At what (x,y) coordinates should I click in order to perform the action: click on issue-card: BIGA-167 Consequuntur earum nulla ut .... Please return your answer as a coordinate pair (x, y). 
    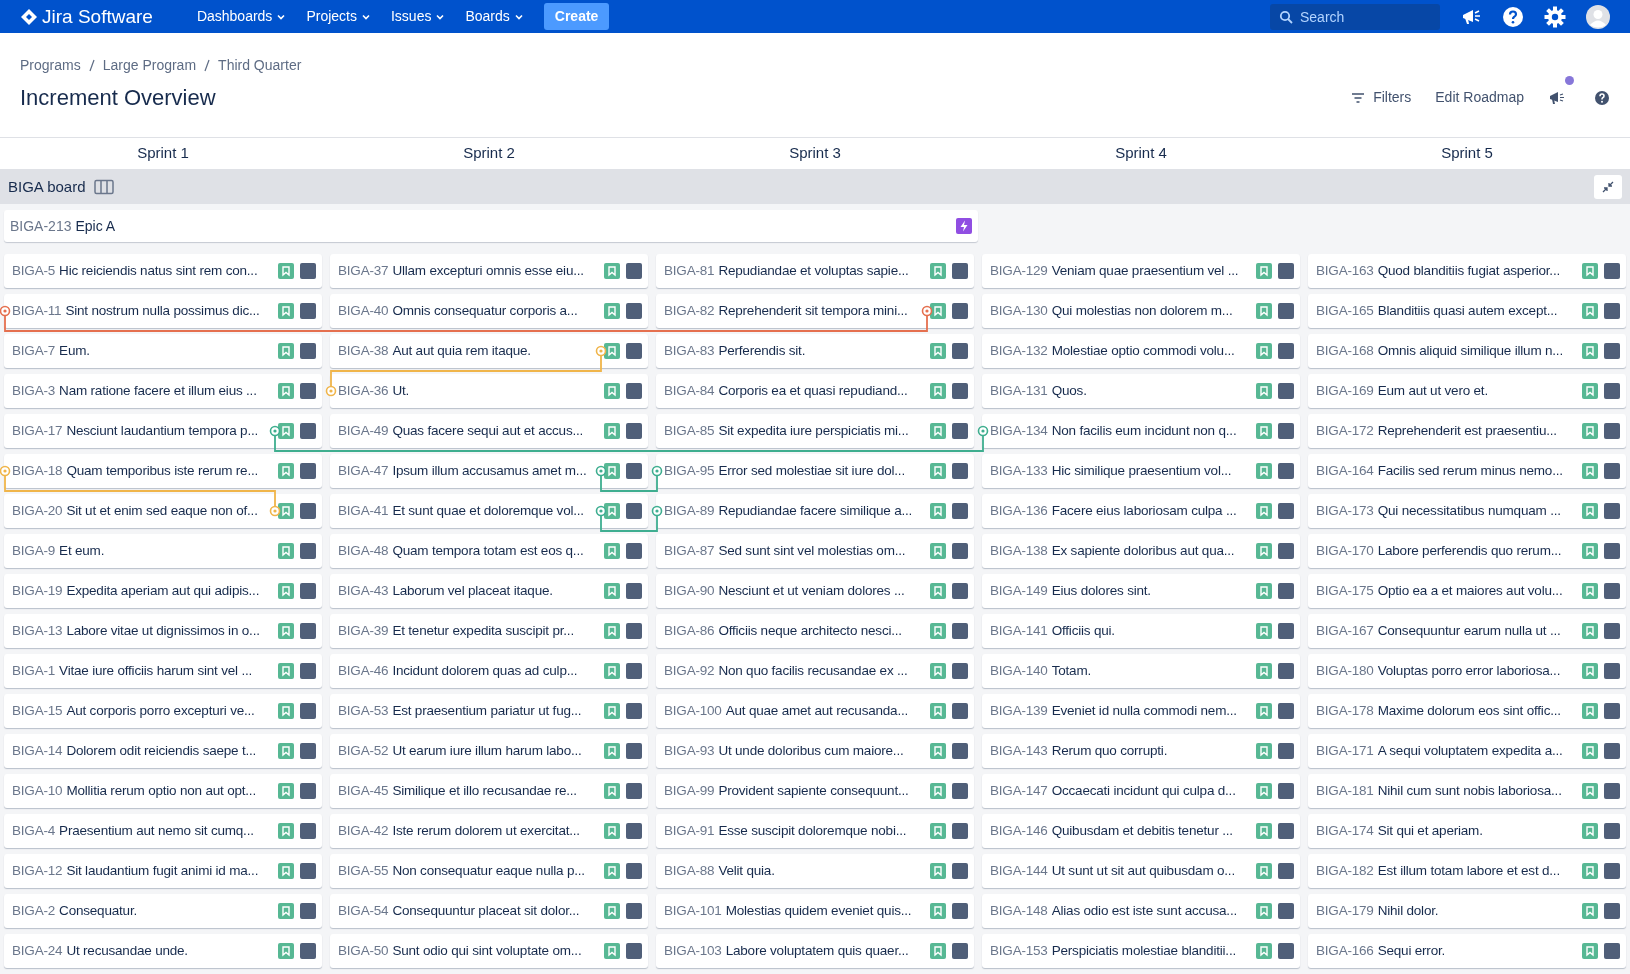
    Looking at the image, I should click on (1467, 631).